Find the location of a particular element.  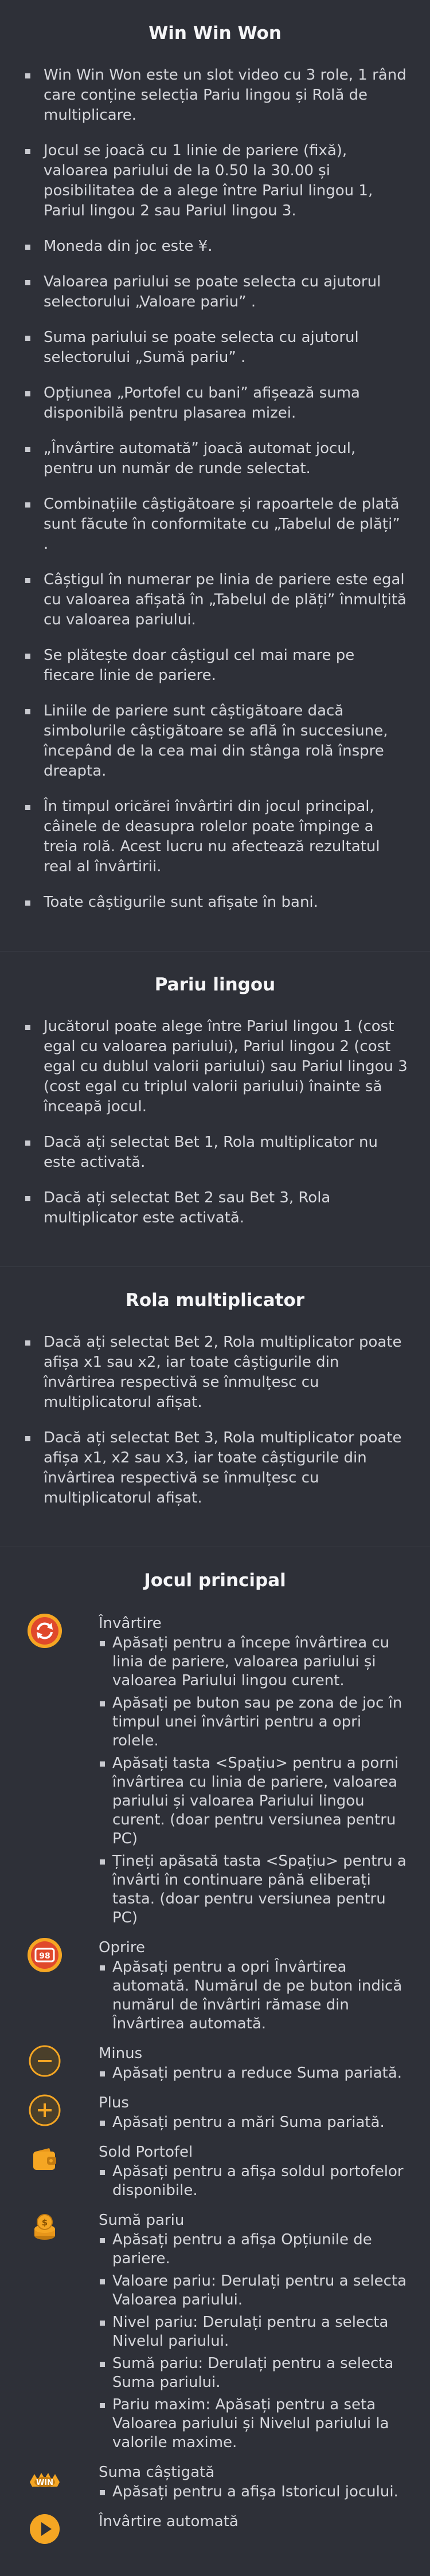

wallet-icon is located at coordinates (44, 2159).